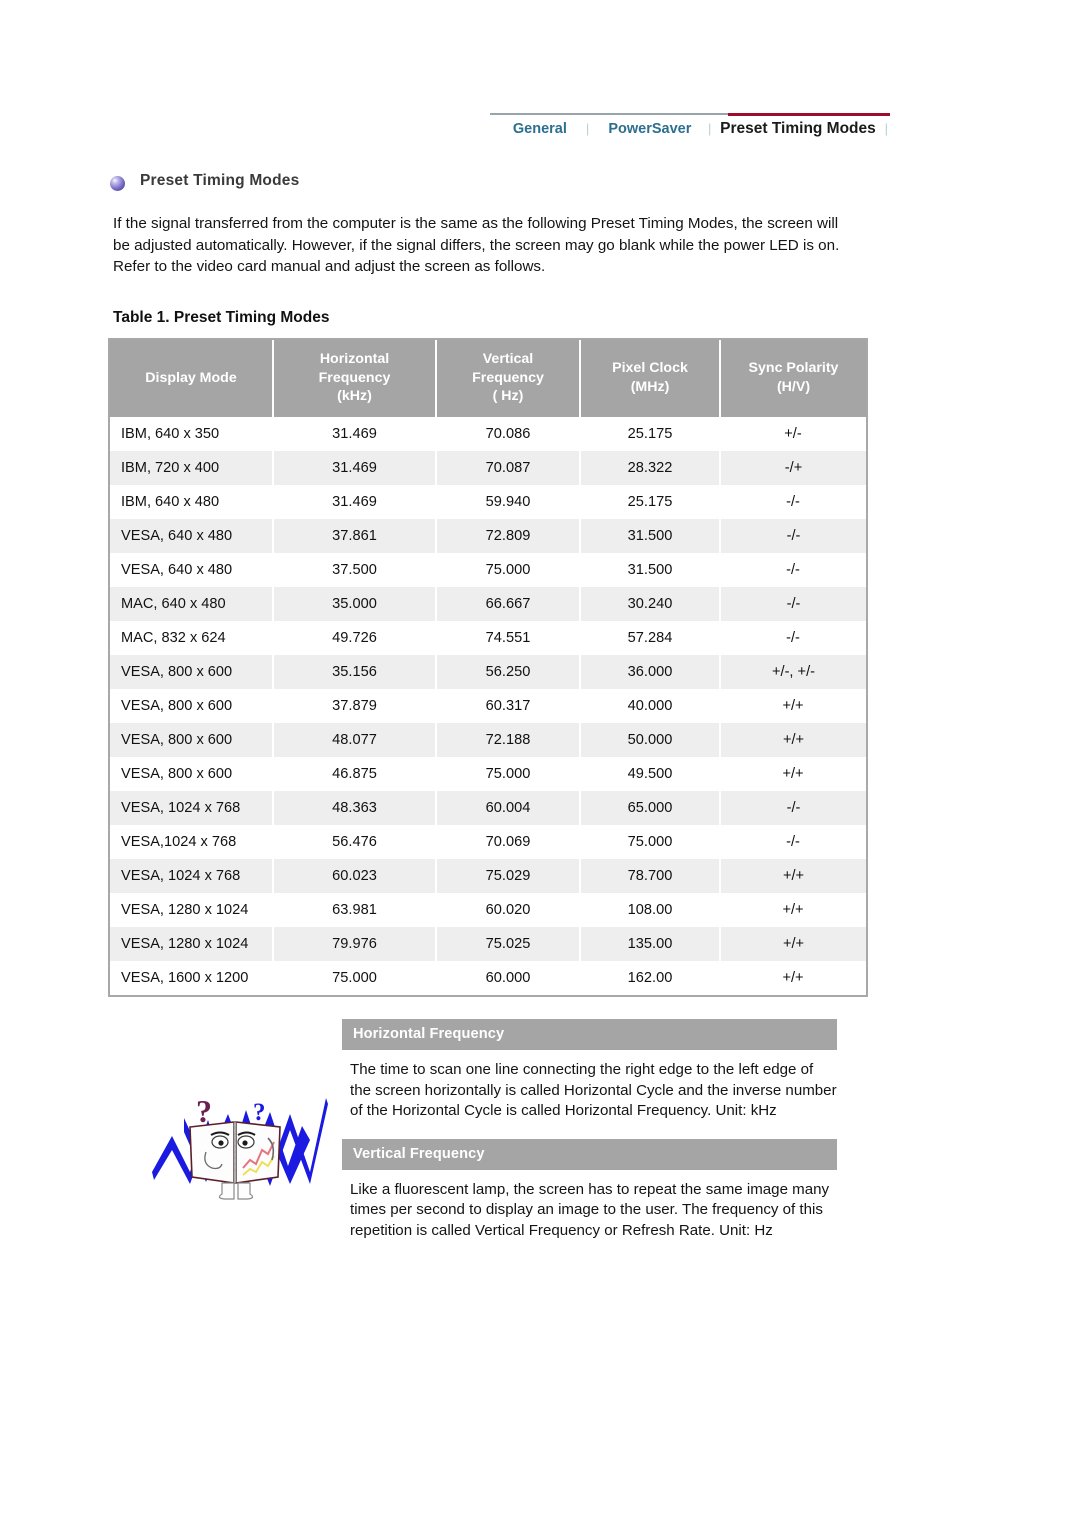 This screenshot has width=1080, height=1528. I want to click on table-row: VESA,1024 x 768 56.476 70.069 75.000 -/-, so click(488, 841).